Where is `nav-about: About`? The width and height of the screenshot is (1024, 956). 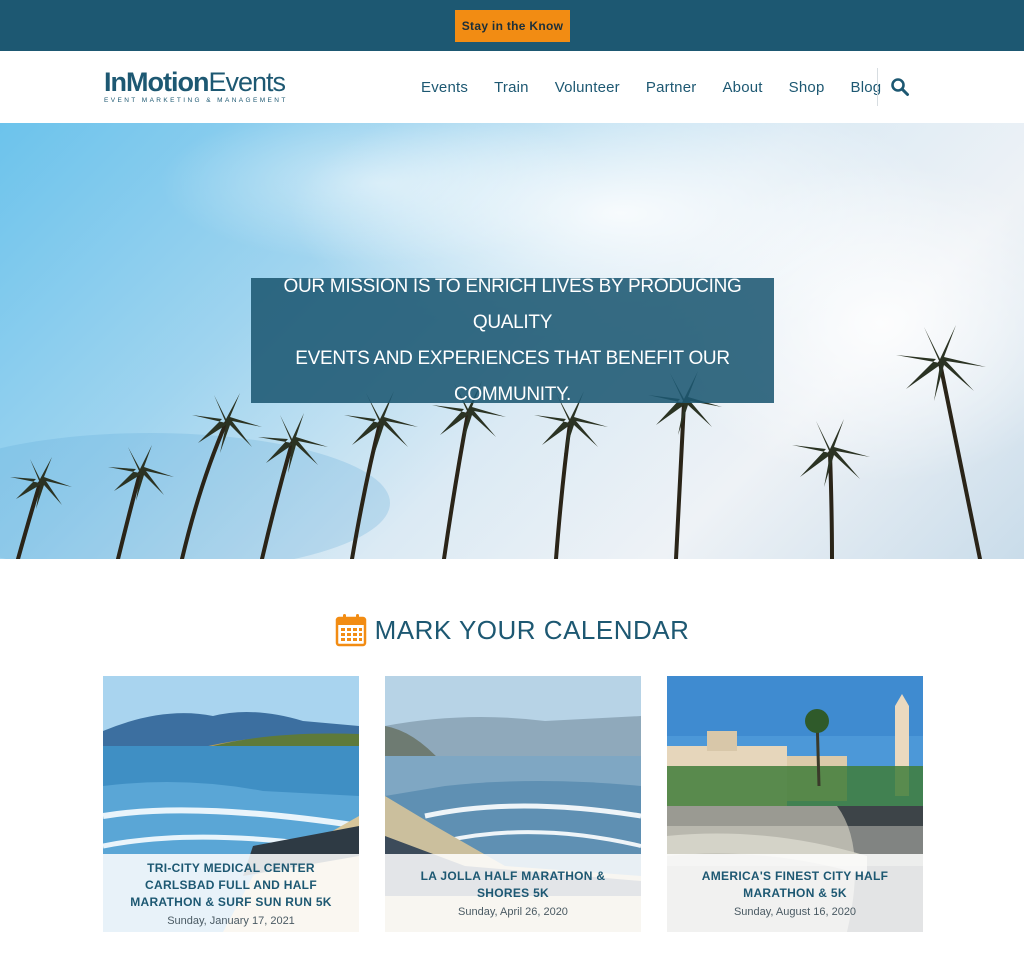 nav-about: About is located at coordinates (742, 87).